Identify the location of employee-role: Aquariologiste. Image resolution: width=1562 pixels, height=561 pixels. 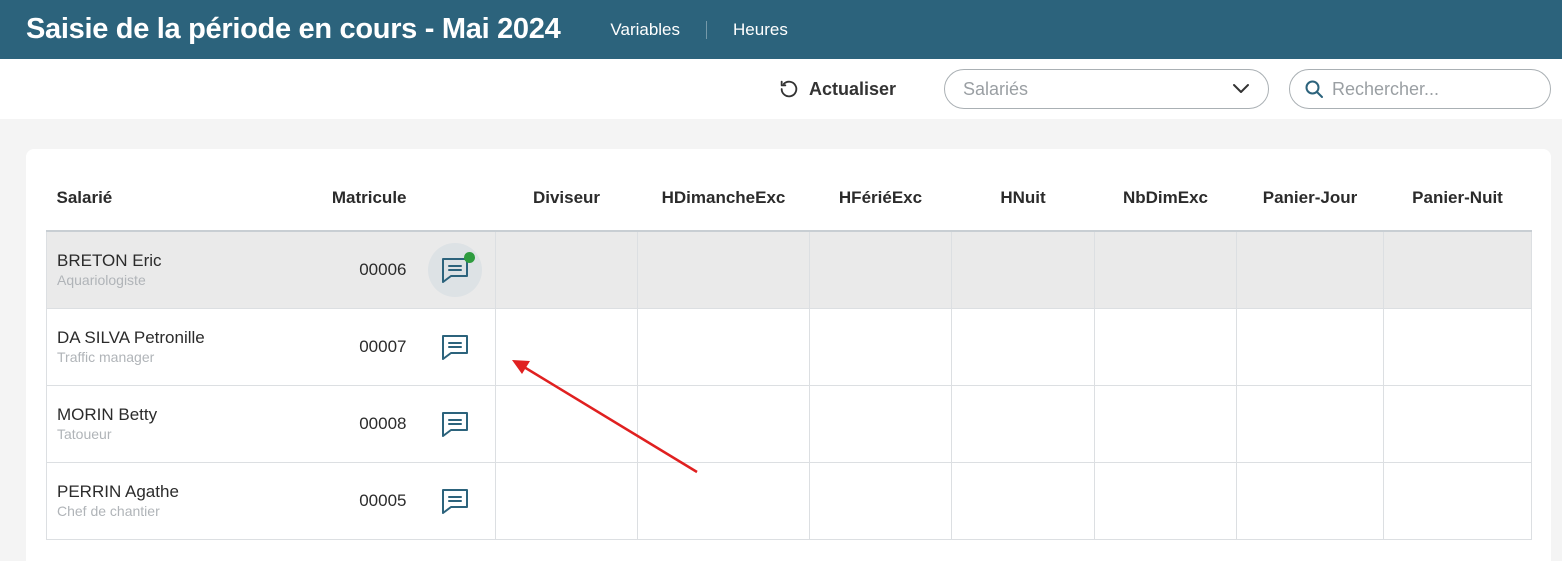
(101, 279).